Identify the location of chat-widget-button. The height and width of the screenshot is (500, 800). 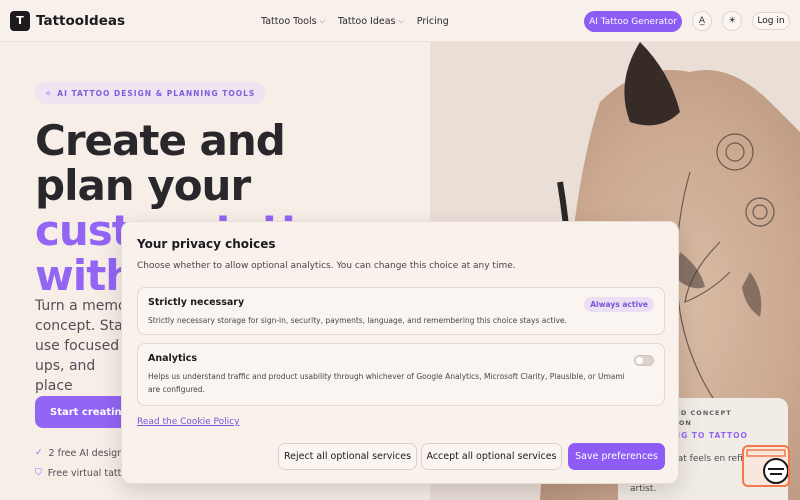
(766, 466).